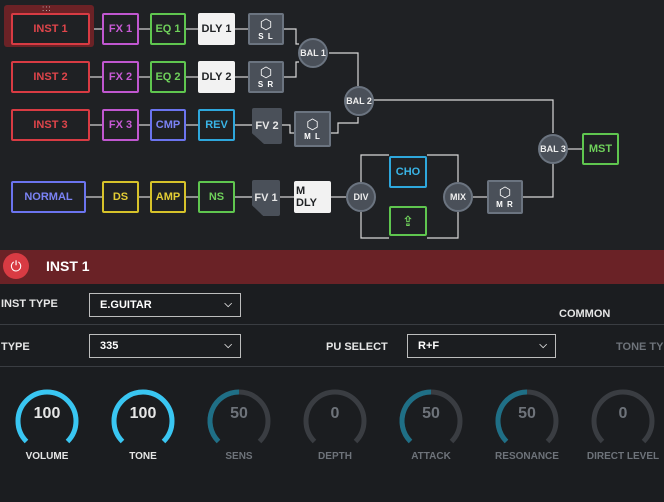  I want to click on block-m-dly: M DLY, so click(312, 197).